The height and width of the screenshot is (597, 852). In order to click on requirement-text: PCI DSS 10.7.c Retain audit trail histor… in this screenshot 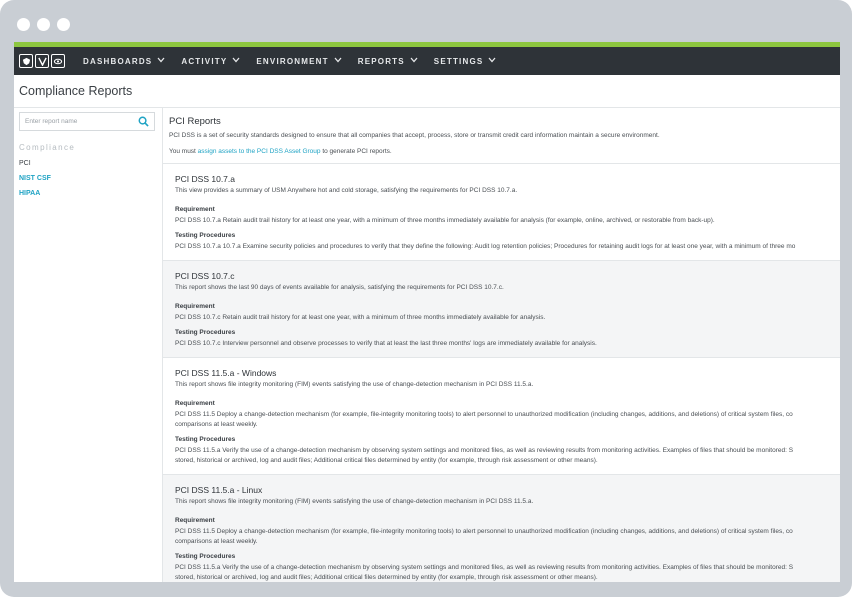, I will do `click(360, 317)`.